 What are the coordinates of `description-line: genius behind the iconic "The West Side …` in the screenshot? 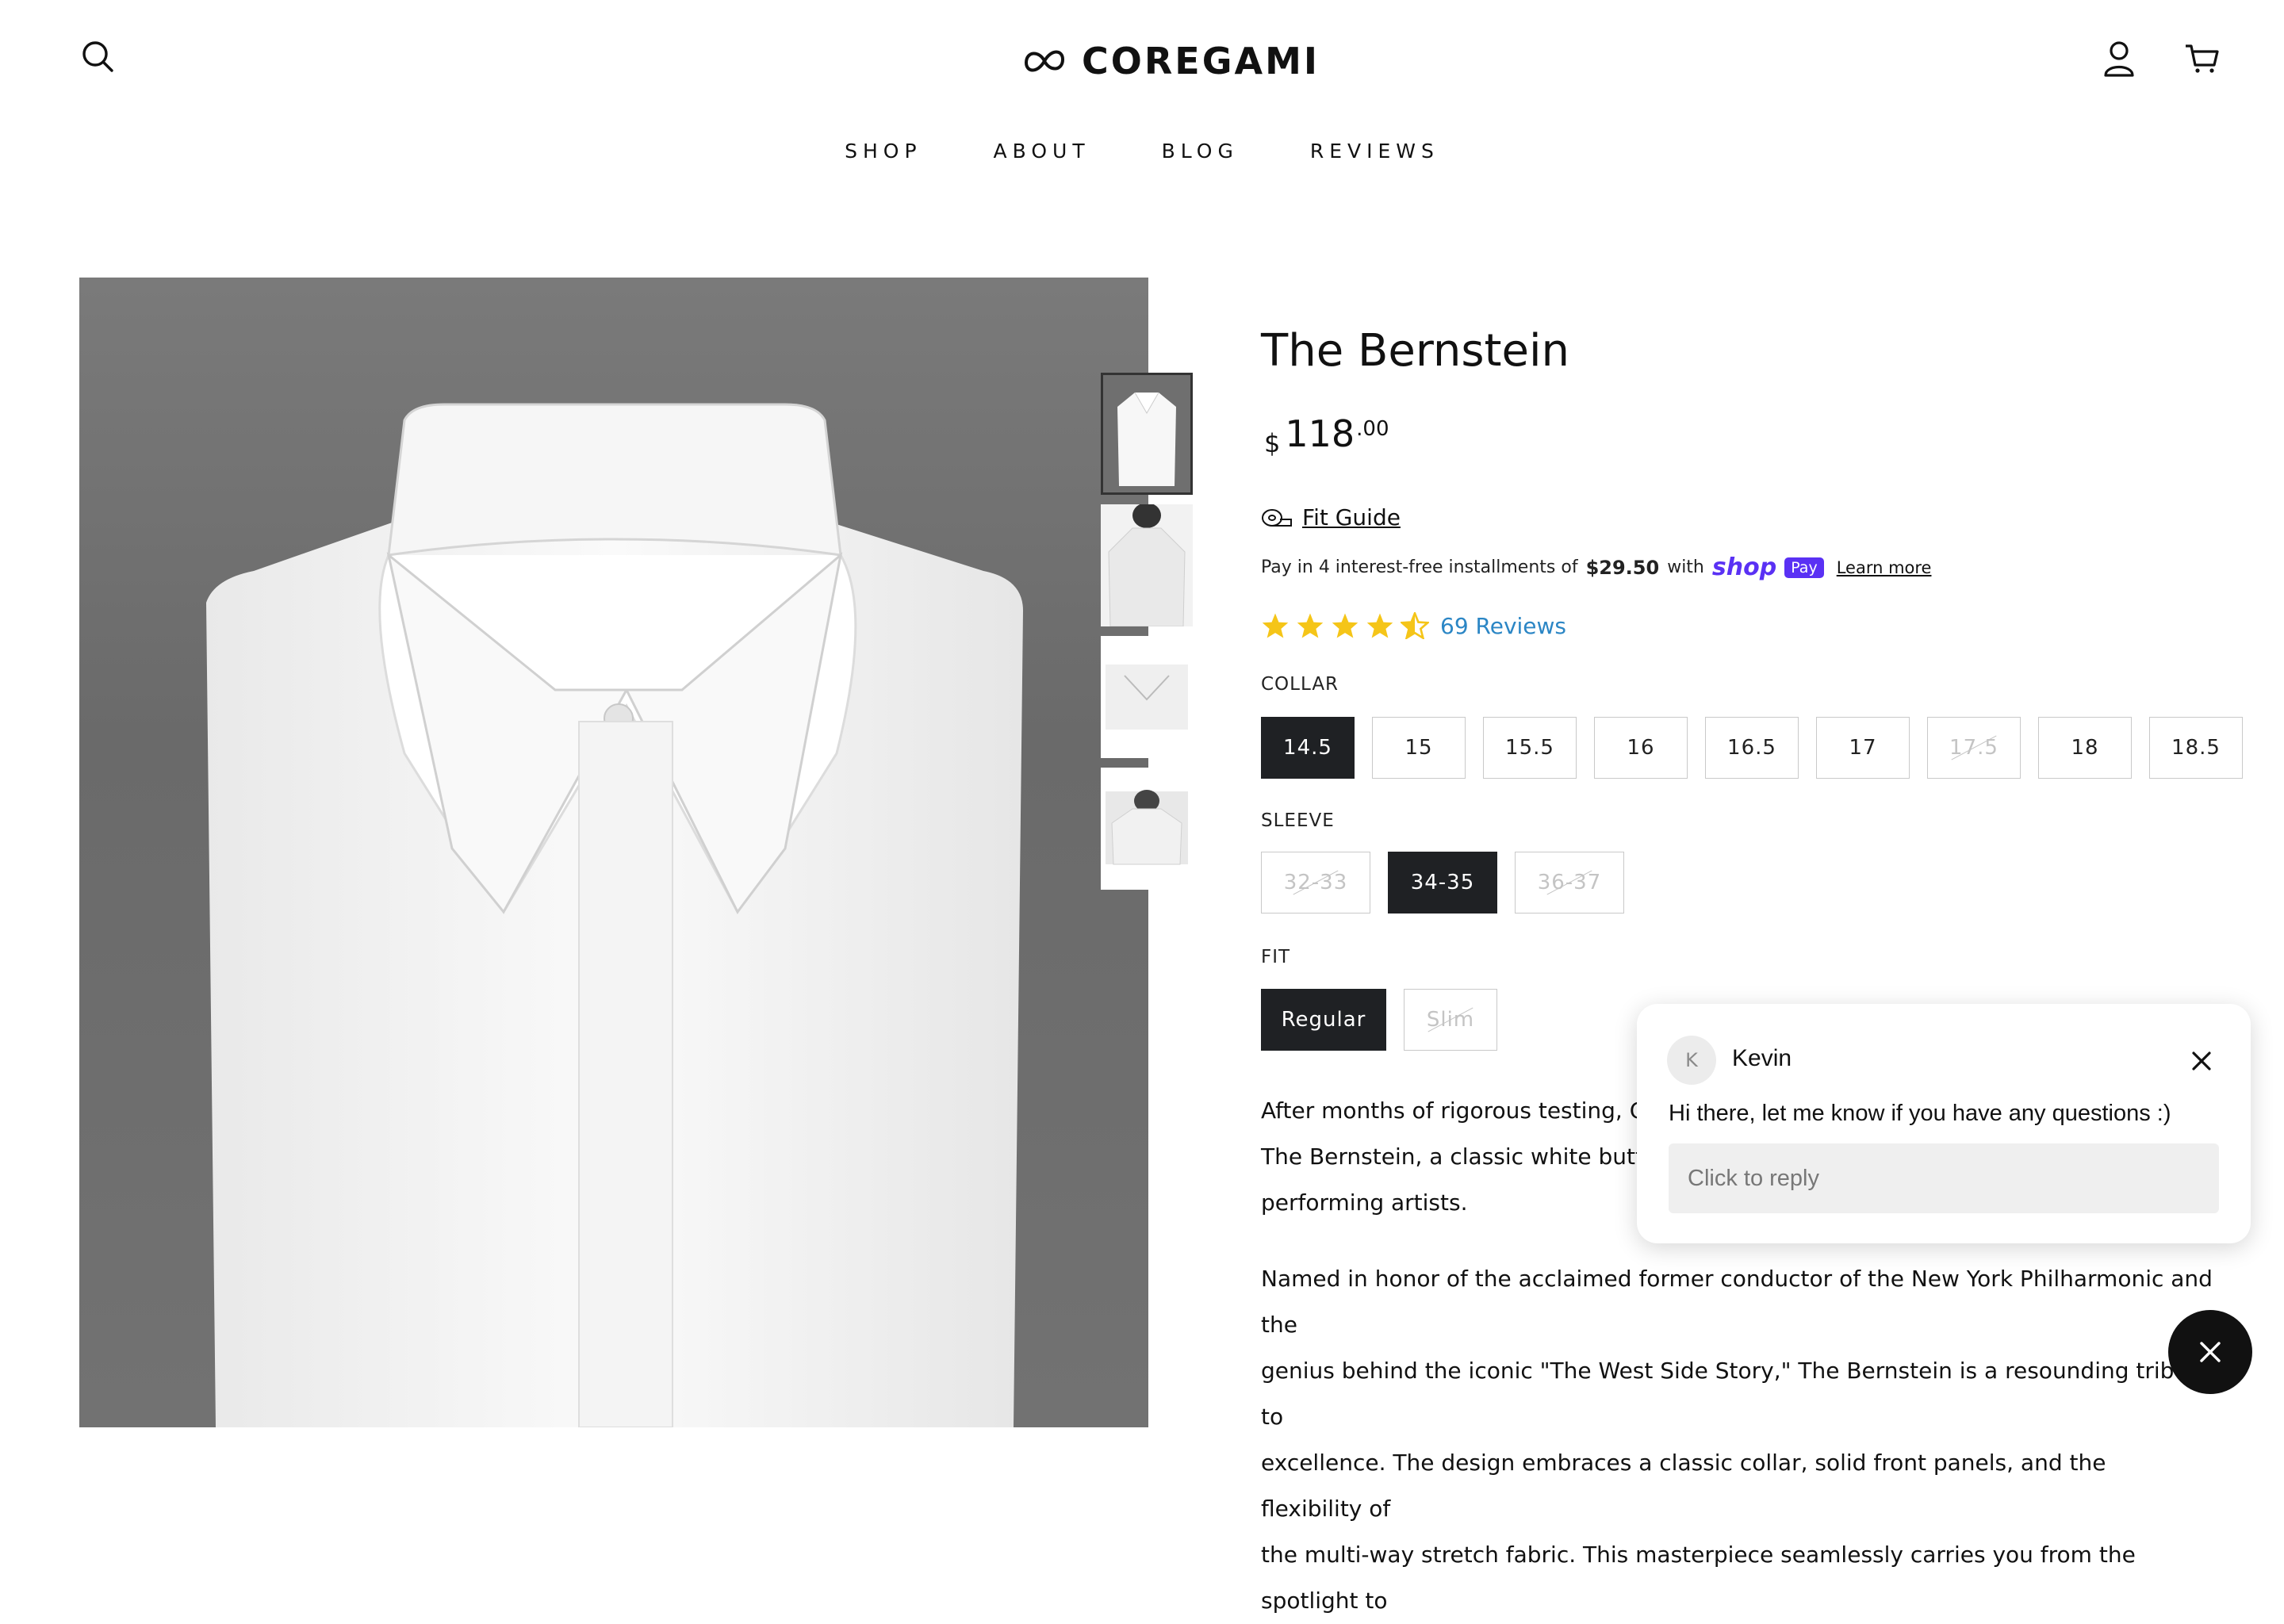 It's located at (1736, 1394).